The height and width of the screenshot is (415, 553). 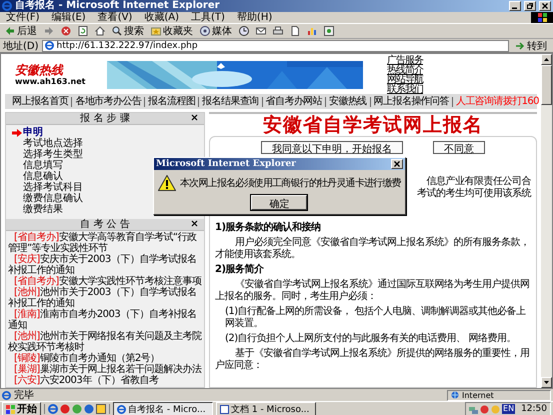 I want to click on down-arrow-icon, so click(x=546, y=382).